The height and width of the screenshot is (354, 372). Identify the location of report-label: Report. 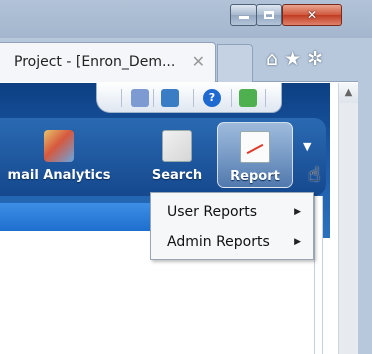
(255, 176).